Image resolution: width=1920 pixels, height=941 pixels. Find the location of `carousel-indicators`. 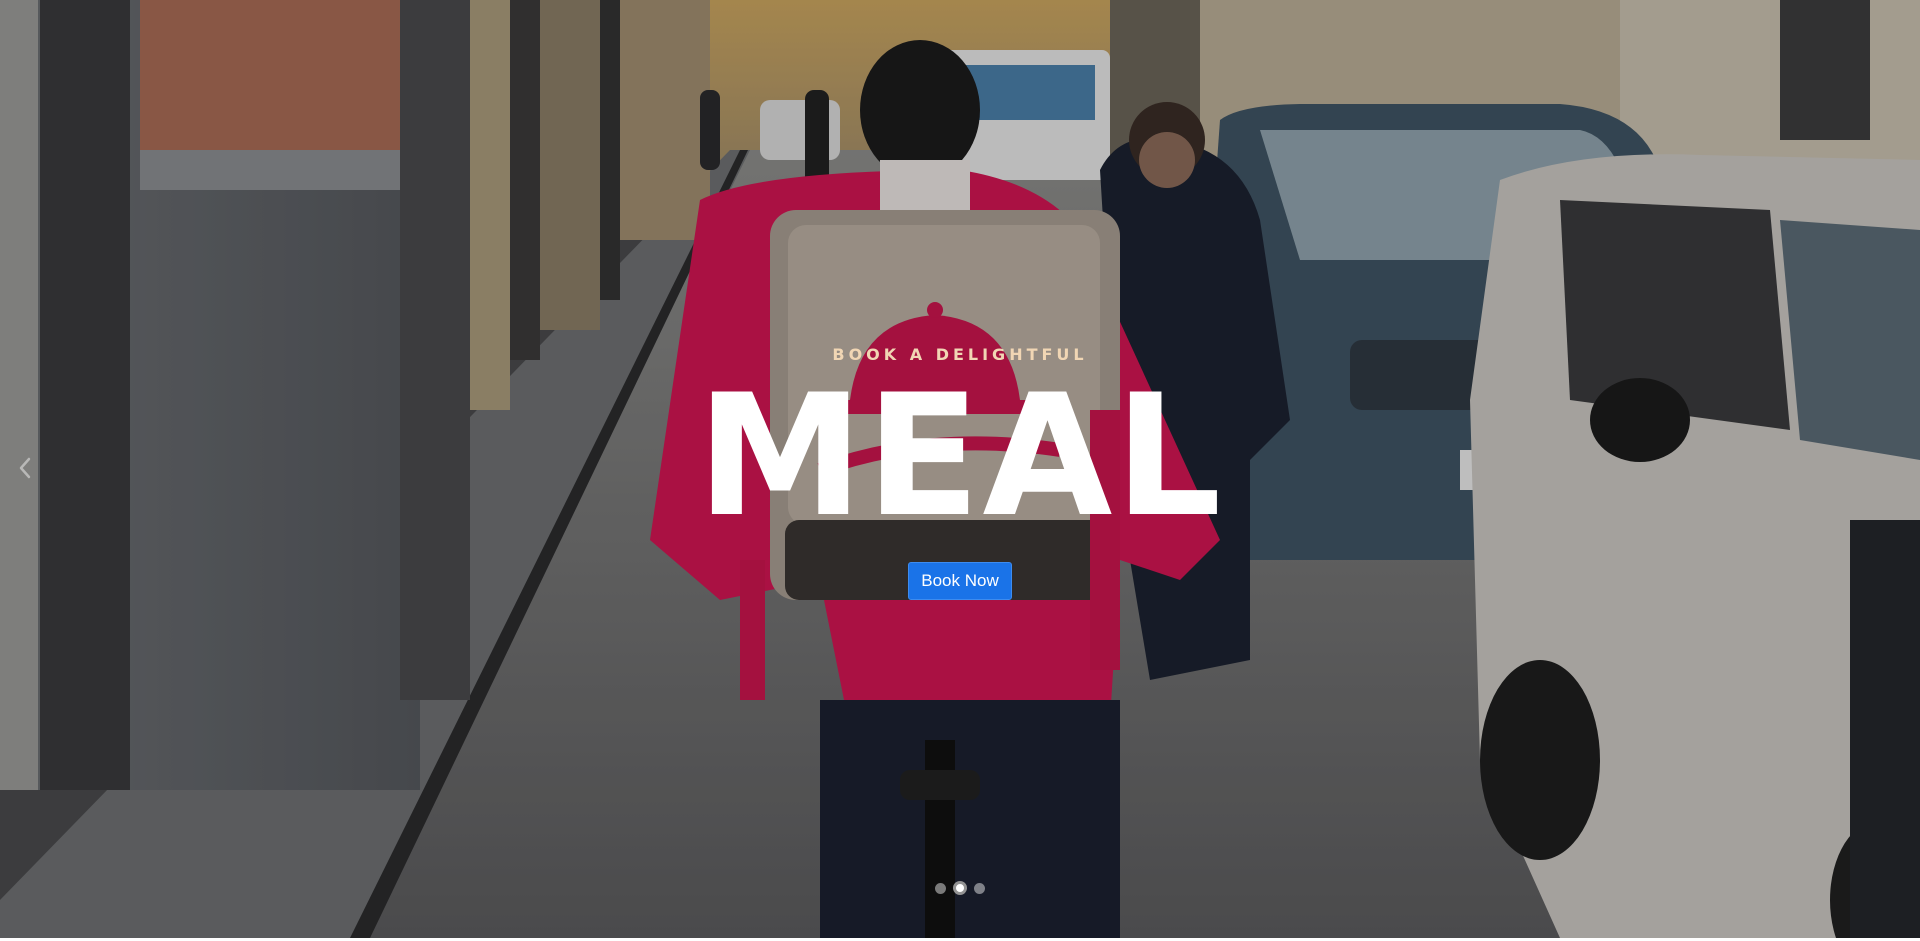

carousel-indicators is located at coordinates (960, 888).